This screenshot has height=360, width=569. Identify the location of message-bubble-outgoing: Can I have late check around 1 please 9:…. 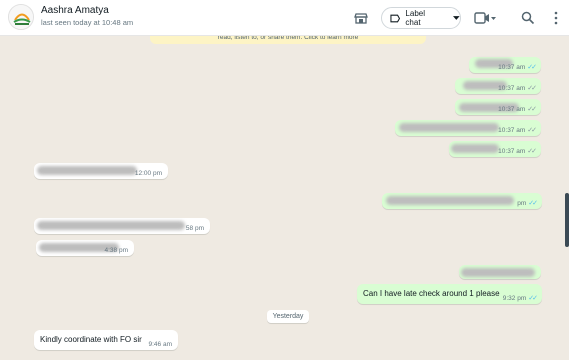
(449, 294).